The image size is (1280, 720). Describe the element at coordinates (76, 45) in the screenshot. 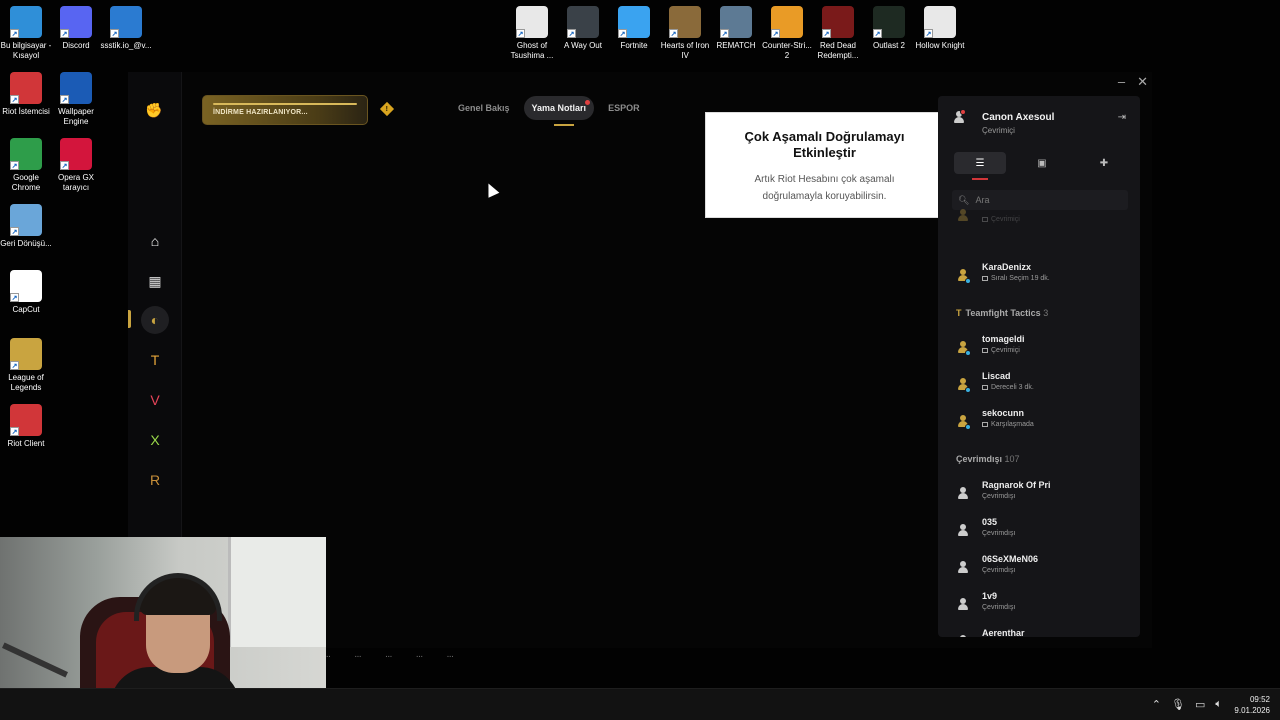

I see `desktop-icon-label: Discord` at that location.